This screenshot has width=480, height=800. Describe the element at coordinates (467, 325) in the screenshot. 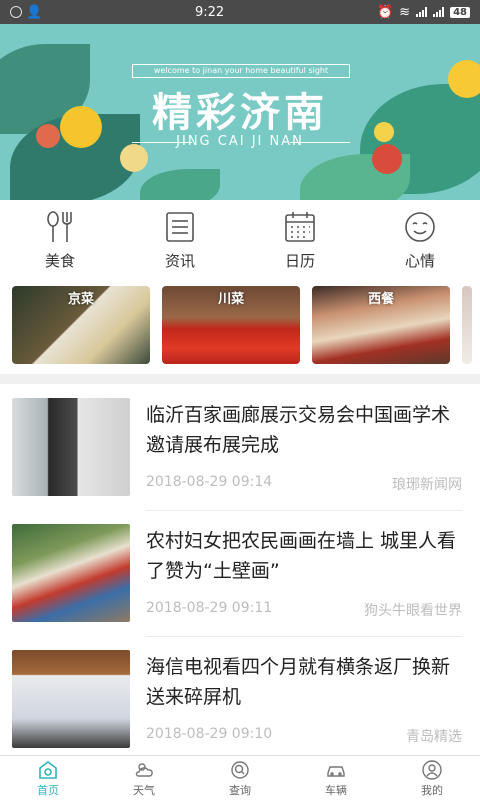

I see `cuisine-tile-more` at that location.